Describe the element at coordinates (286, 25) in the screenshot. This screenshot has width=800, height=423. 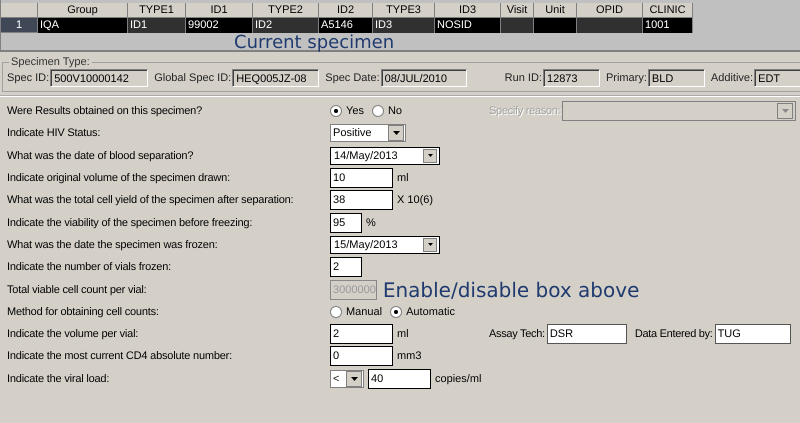
I see `table-cell: ID2` at that location.